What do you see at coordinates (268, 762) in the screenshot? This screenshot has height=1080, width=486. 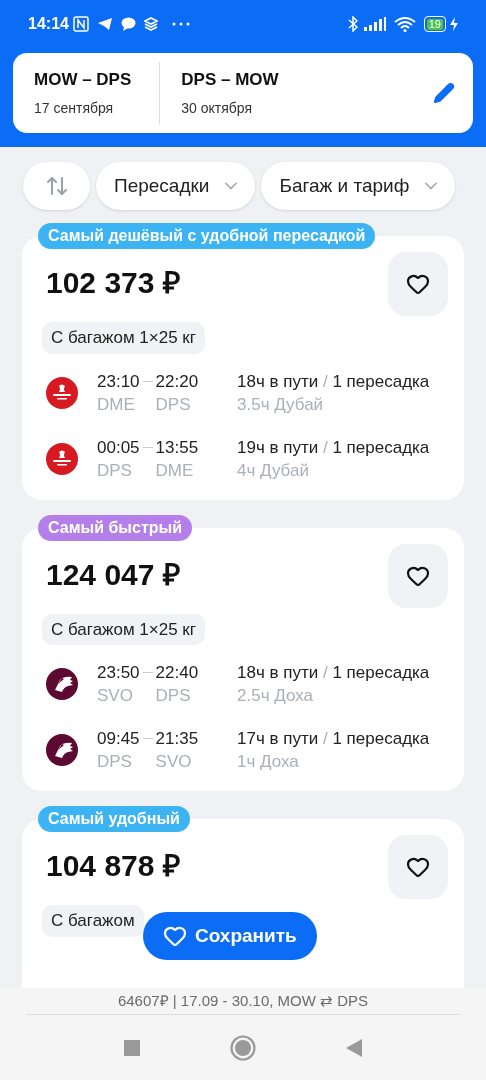 I see `layover: 1ч Доха` at bounding box center [268, 762].